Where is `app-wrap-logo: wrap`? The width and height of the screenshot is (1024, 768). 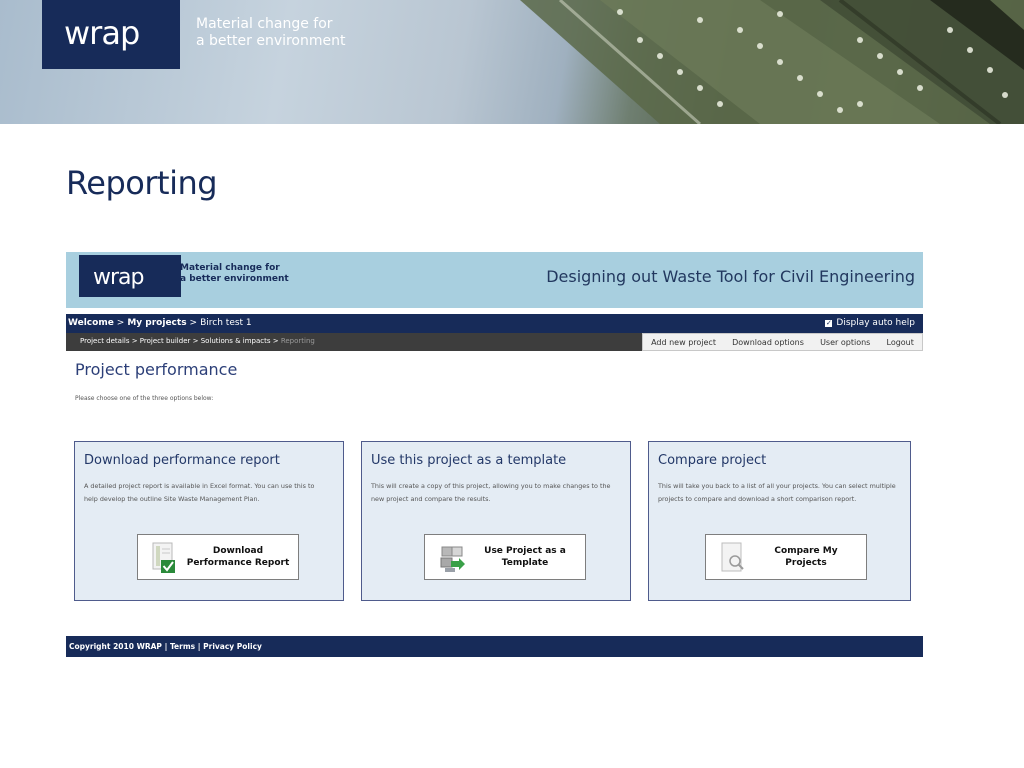 app-wrap-logo: wrap is located at coordinates (130, 276).